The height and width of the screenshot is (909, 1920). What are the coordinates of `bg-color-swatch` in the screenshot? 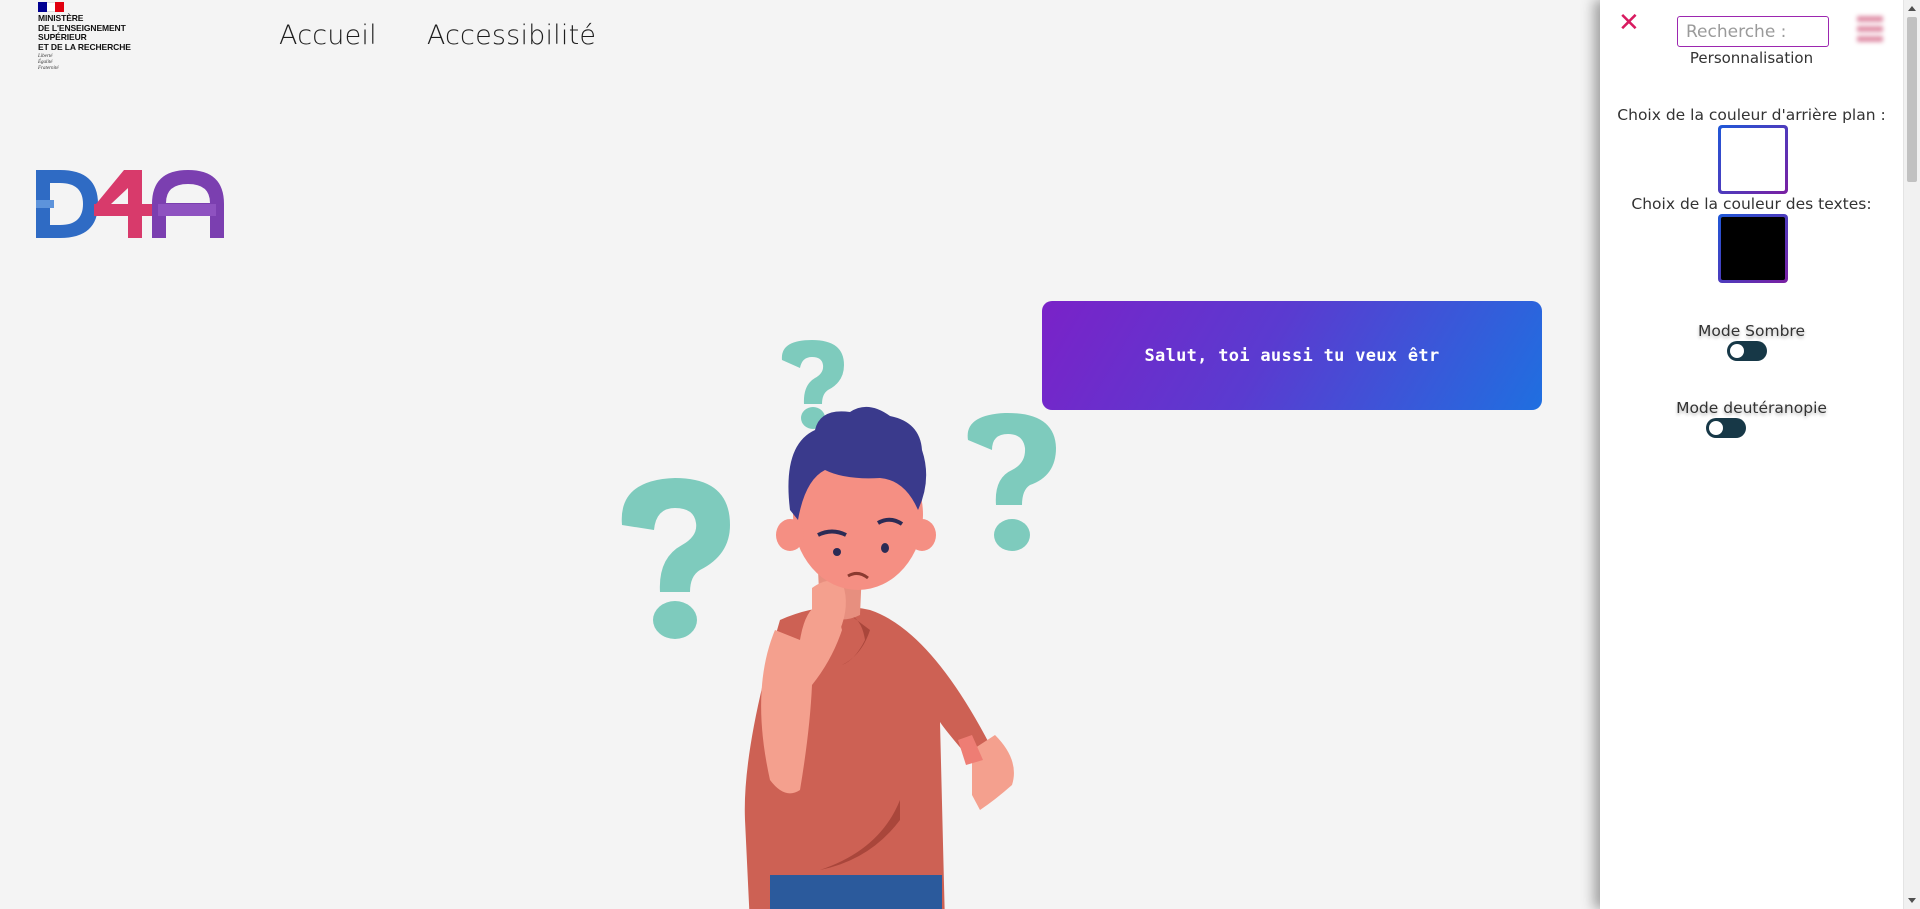 It's located at (1753, 159).